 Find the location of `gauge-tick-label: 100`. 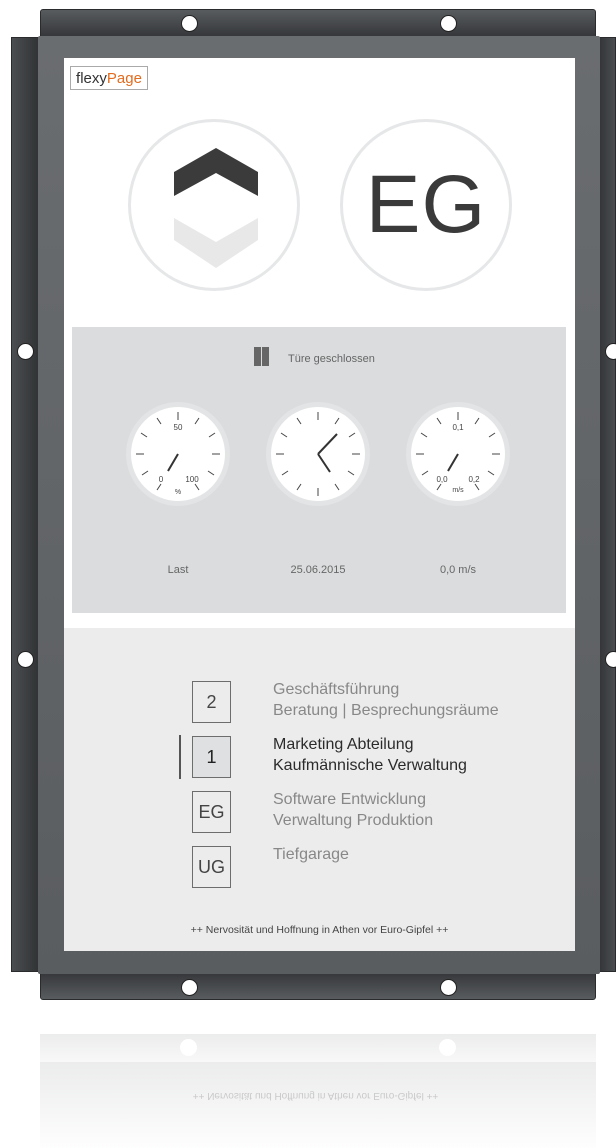

gauge-tick-label: 100 is located at coordinates (192, 479).